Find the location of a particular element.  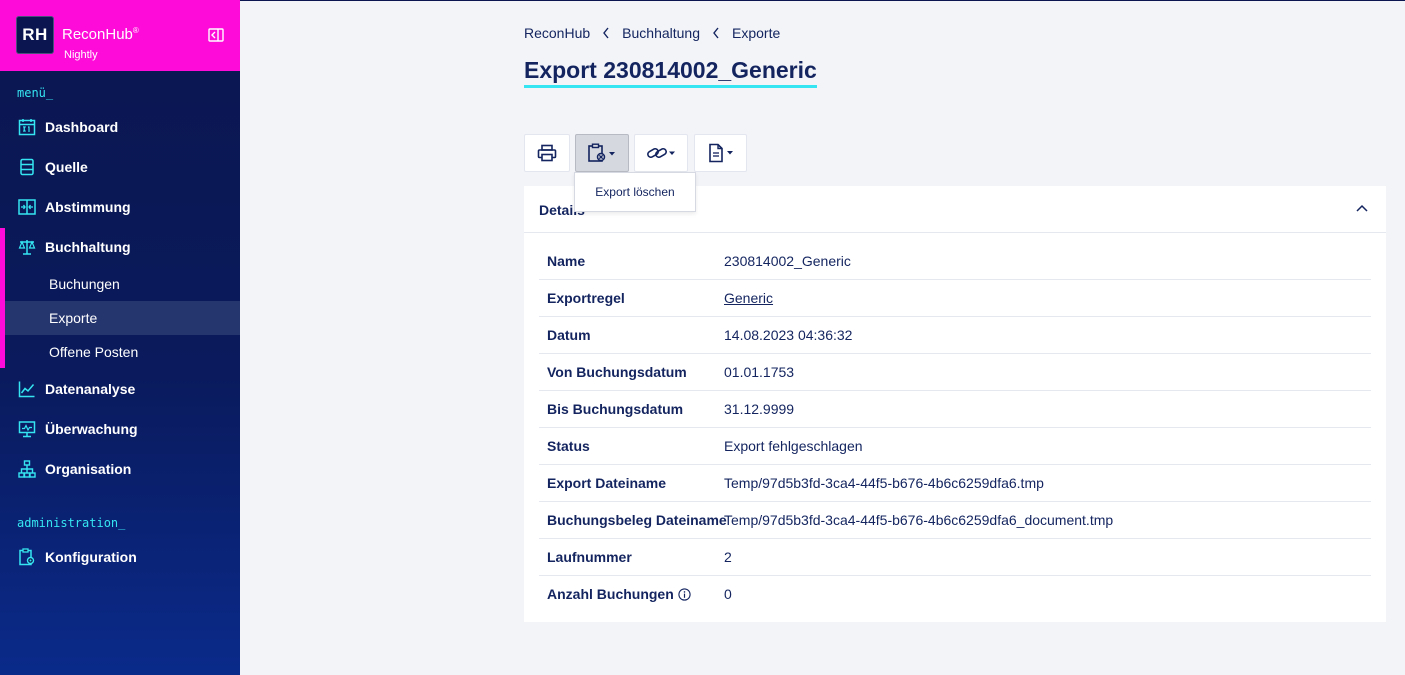

nav-item-quelle: Quelle is located at coordinates (120, 167).